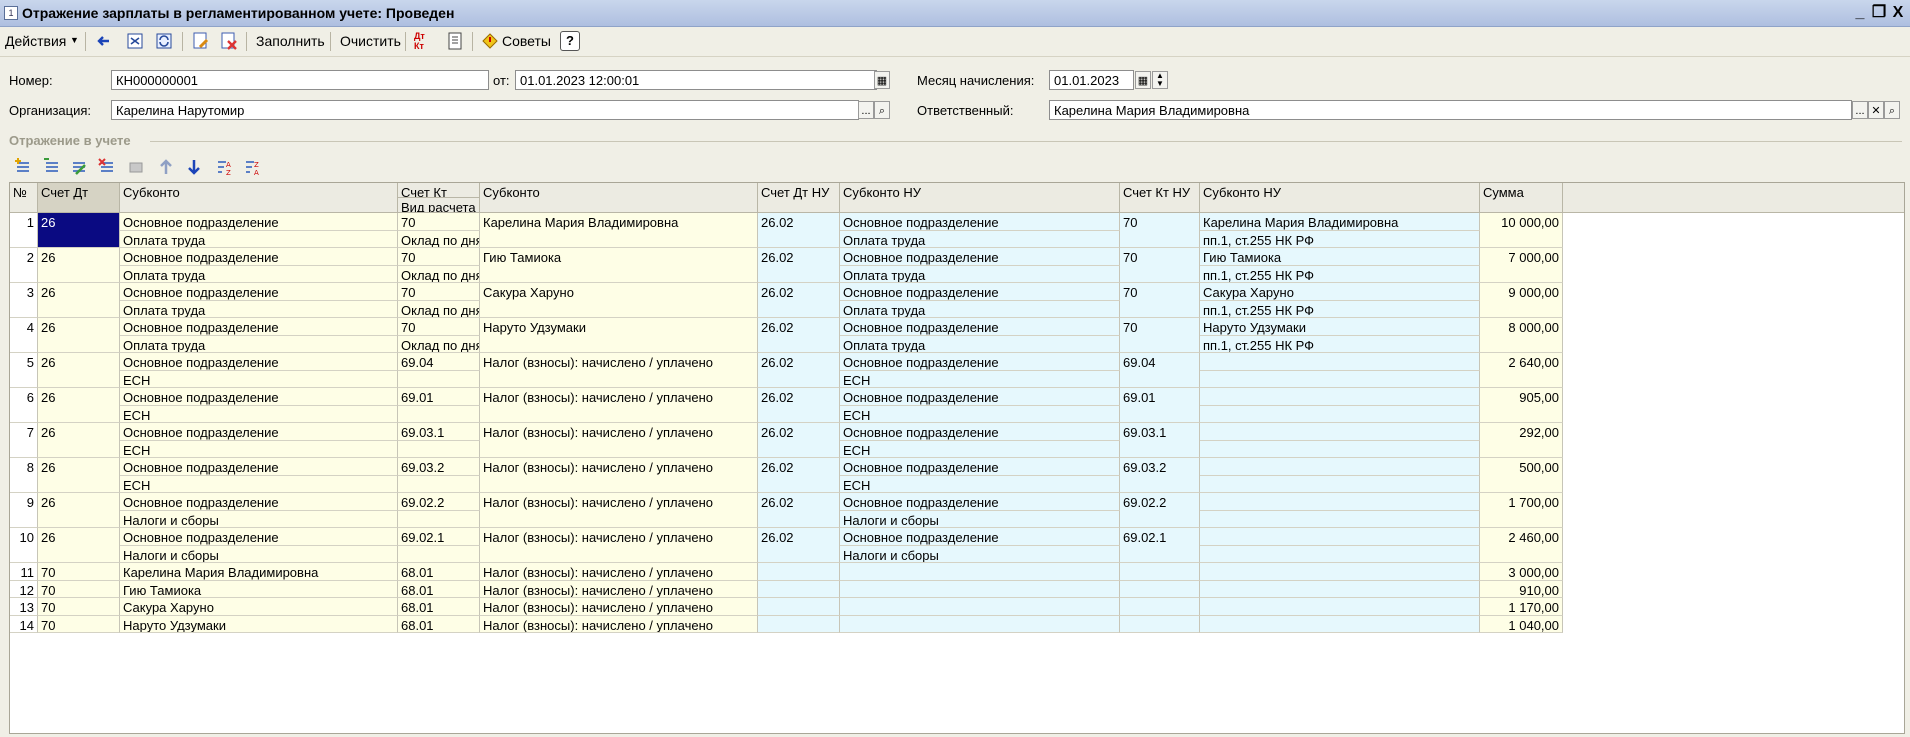 The image size is (1910, 737). I want to click on cell-sum: 500,00, so click(1521, 475).